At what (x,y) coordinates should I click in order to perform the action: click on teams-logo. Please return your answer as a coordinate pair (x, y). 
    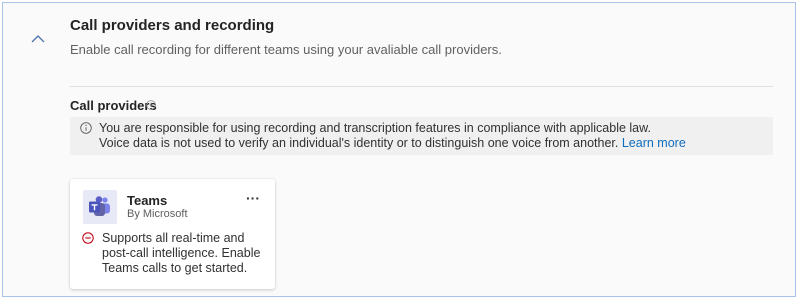
    Looking at the image, I should click on (100, 207).